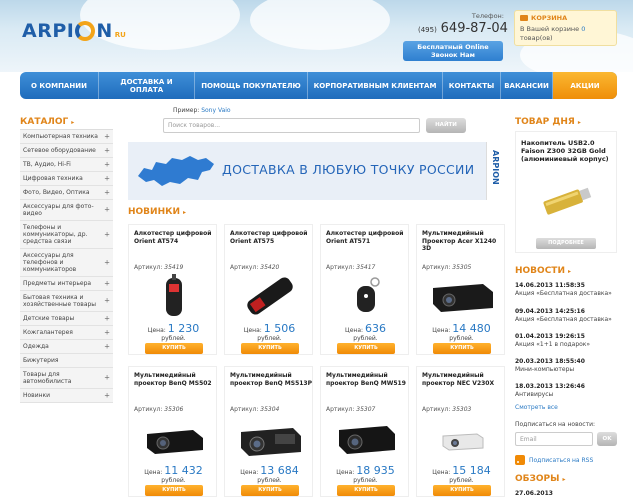 Image resolution: width=633 pixels, height=500 pixels. Describe the element at coordinates (561, 460) in the screenshot. I see `rss-label: Подписаться на RSS` at that location.